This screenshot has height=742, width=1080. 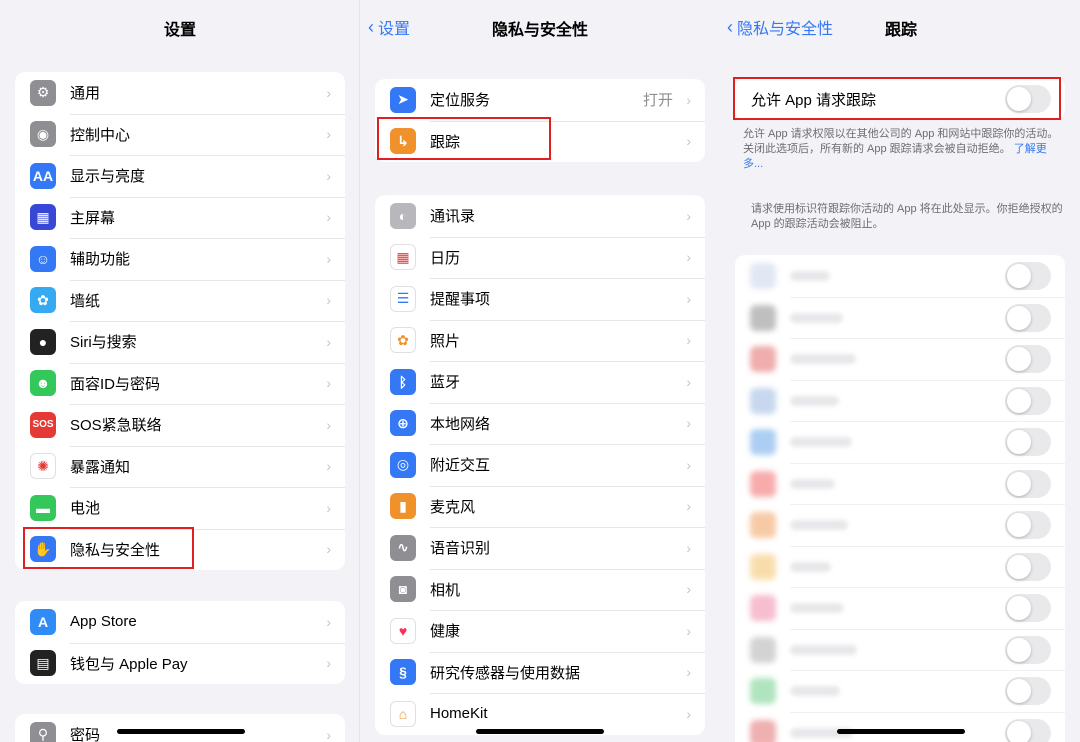 What do you see at coordinates (180, 342) in the screenshot?
I see `settings-row: ● Siri与搜索 ›` at bounding box center [180, 342].